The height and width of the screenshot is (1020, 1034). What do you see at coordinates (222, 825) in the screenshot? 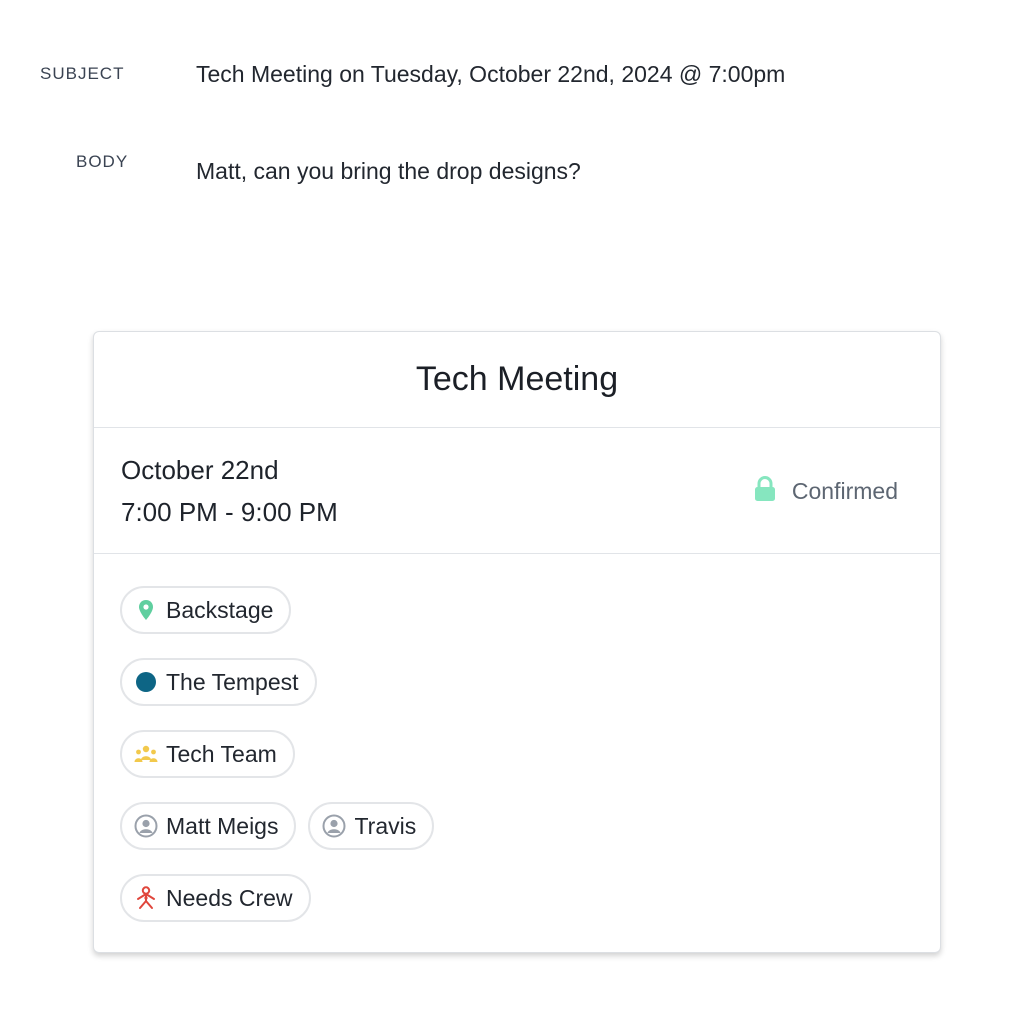
I see `person-label: Matt Meigs` at bounding box center [222, 825].